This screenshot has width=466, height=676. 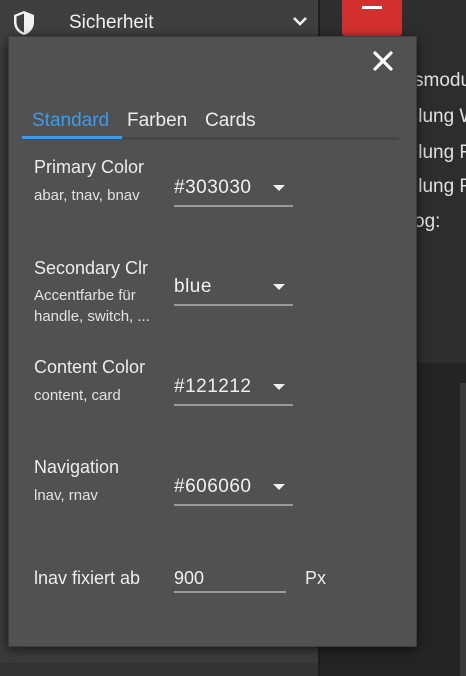 What do you see at coordinates (440, 152) in the screenshot?
I see `content-line-3: llung F` at bounding box center [440, 152].